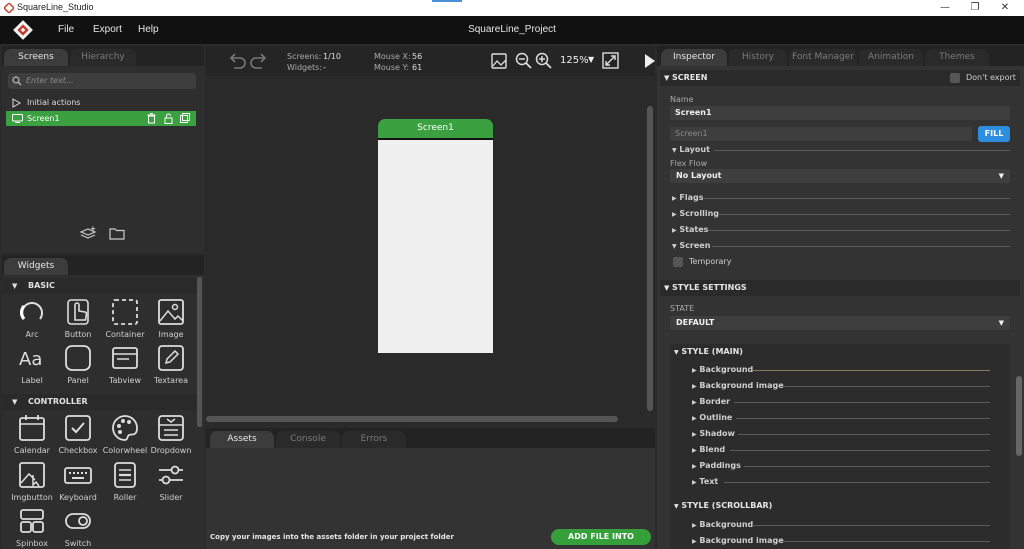  Describe the element at coordinates (78, 318) in the screenshot. I see `widget-button: Button` at that location.